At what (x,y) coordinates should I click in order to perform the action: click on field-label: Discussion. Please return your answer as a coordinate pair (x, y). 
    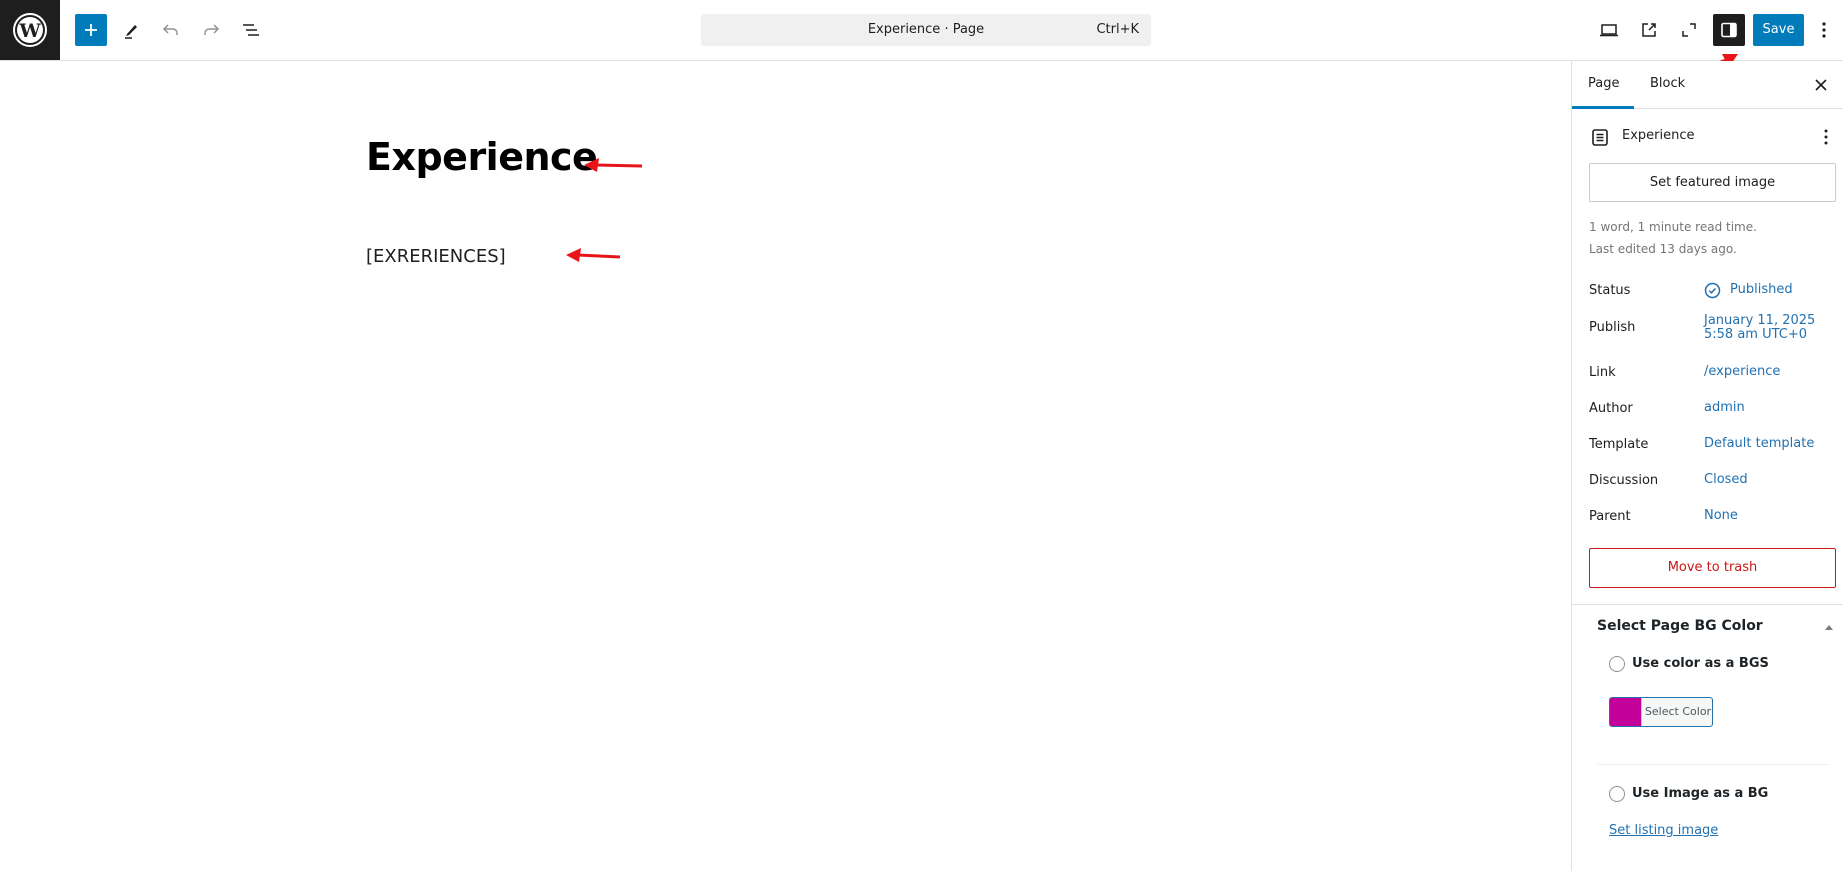
    Looking at the image, I should click on (1624, 480).